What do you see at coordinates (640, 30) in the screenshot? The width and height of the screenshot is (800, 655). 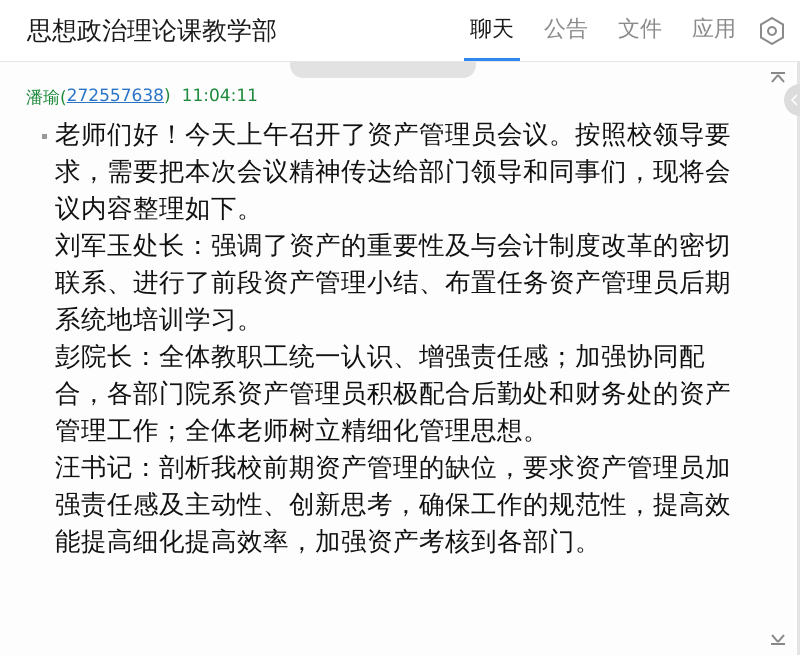 I see `tab: 文件` at bounding box center [640, 30].